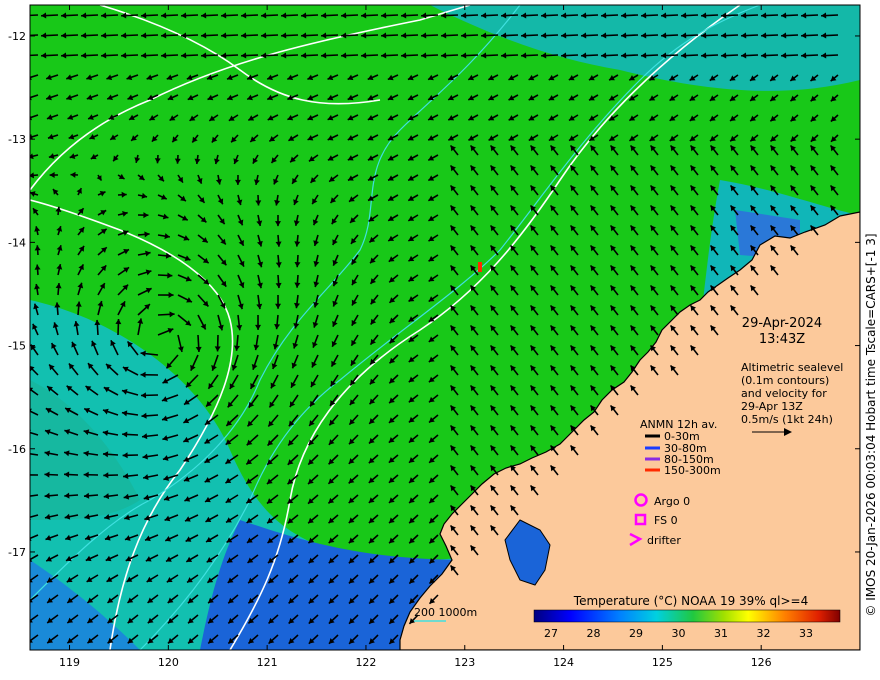 Image resolution: width=880 pixels, height=680 pixels. I want to click on y-tick-label: -13, so click(17, 139).